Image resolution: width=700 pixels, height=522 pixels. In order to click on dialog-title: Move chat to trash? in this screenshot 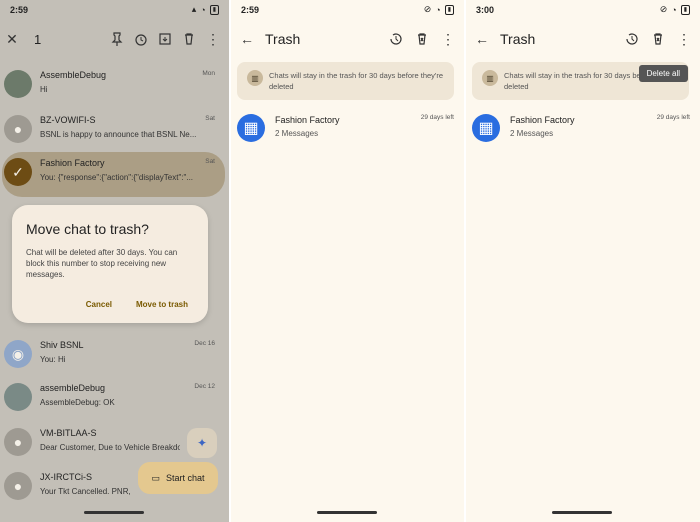, I will do `click(87, 229)`.